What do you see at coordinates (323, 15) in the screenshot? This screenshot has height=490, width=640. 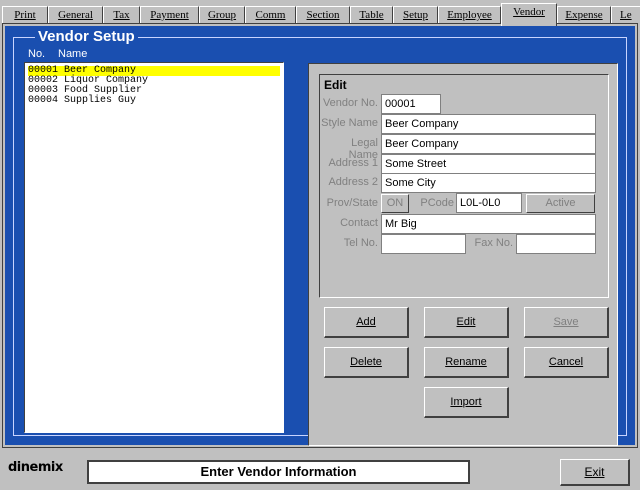 I see `tab-section: Section` at bounding box center [323, 15].